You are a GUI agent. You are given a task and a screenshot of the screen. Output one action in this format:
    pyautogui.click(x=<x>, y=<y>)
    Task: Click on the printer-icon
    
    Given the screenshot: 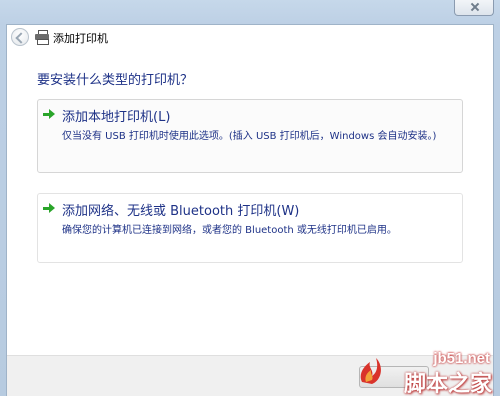 What is the action you would take?
    pyautogui.click(x=42, y=37)
    